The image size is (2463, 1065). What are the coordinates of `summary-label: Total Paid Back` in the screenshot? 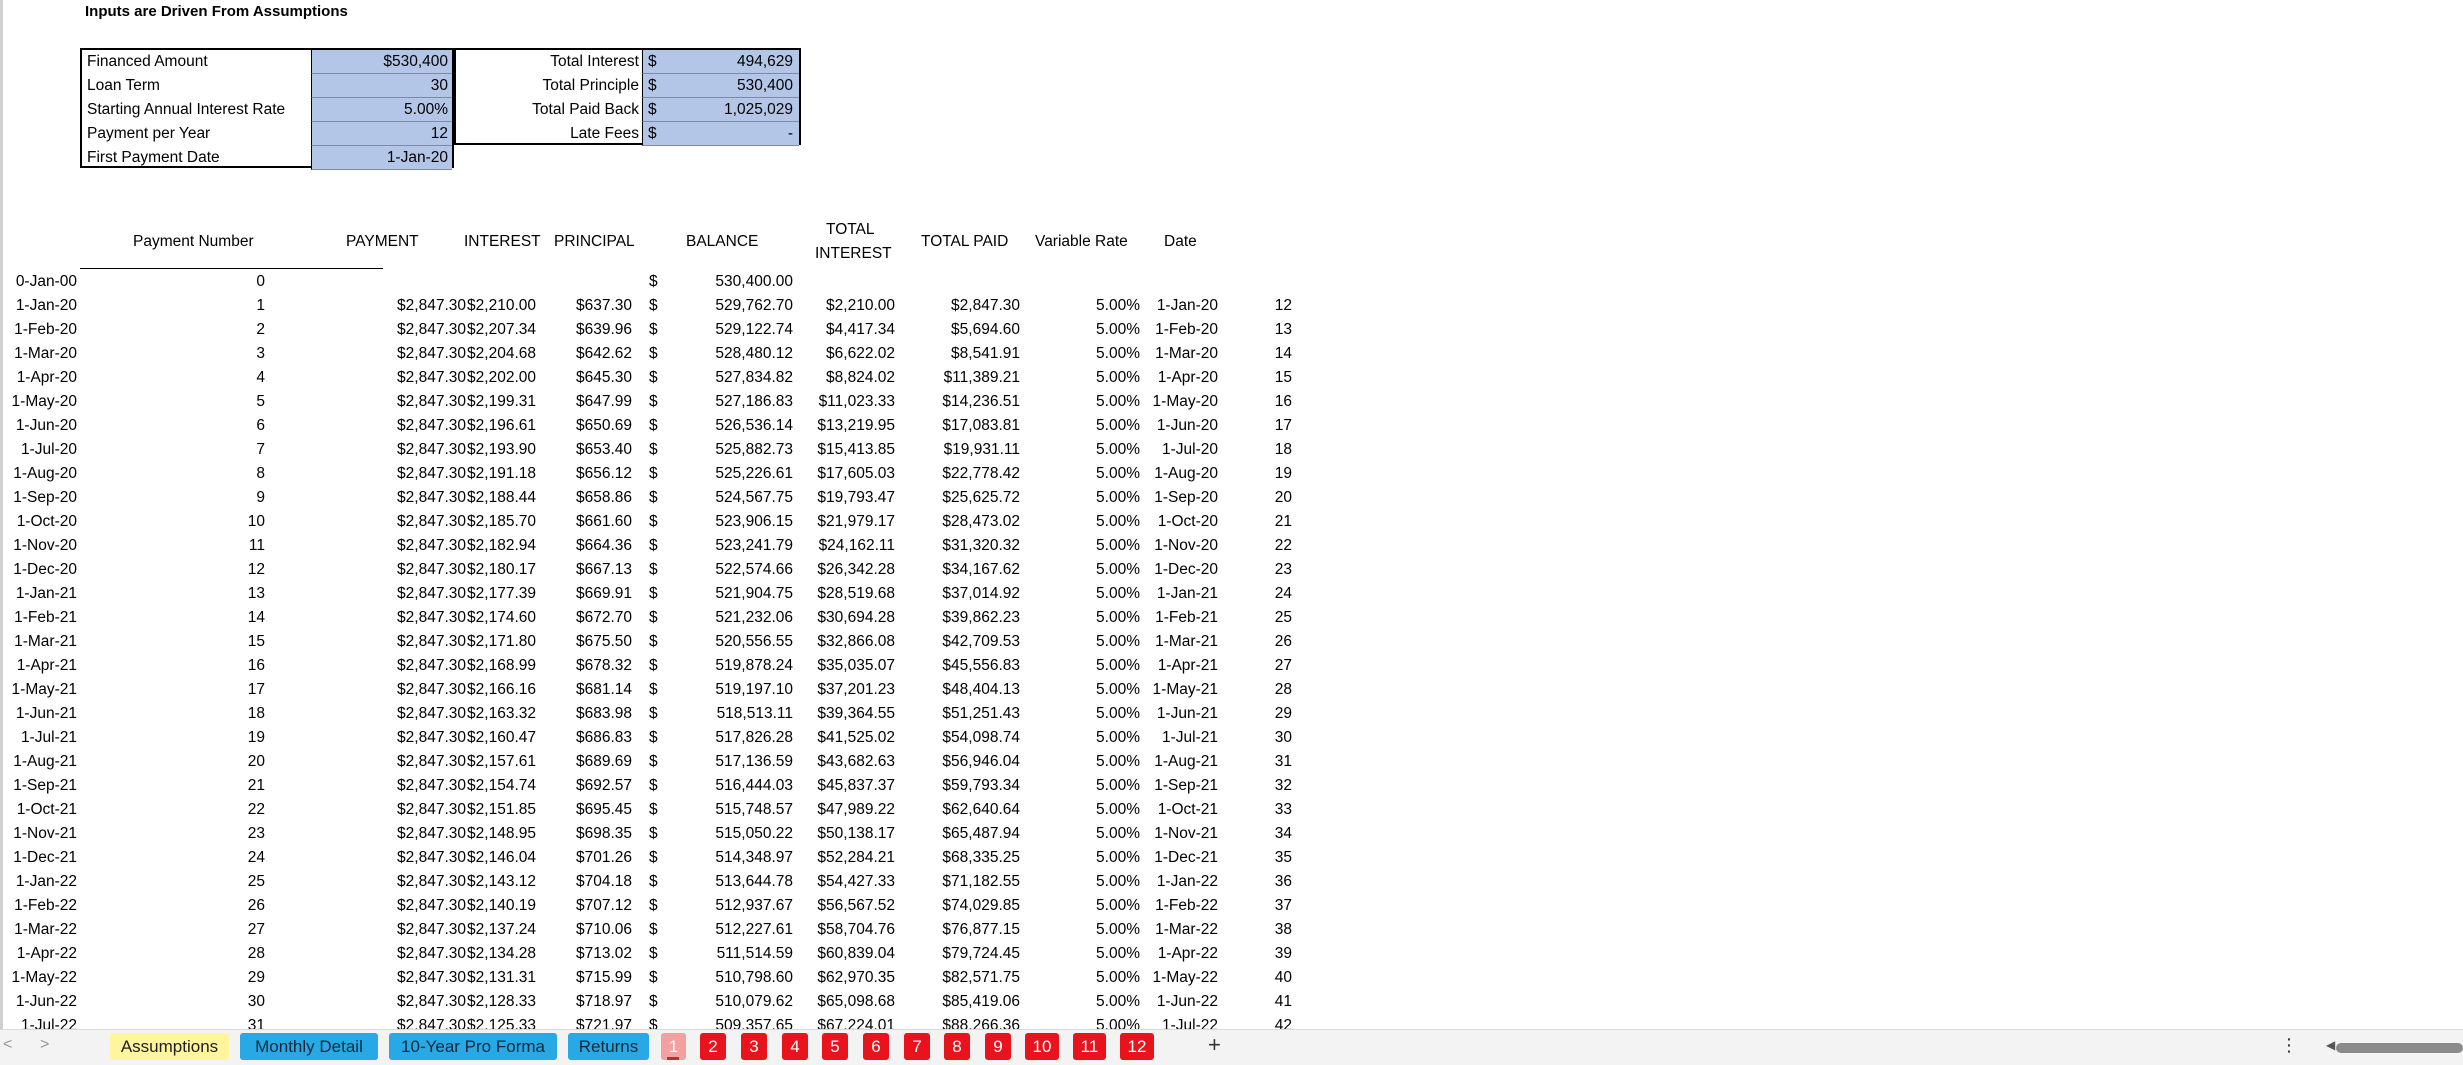 It's located at (585, 109).